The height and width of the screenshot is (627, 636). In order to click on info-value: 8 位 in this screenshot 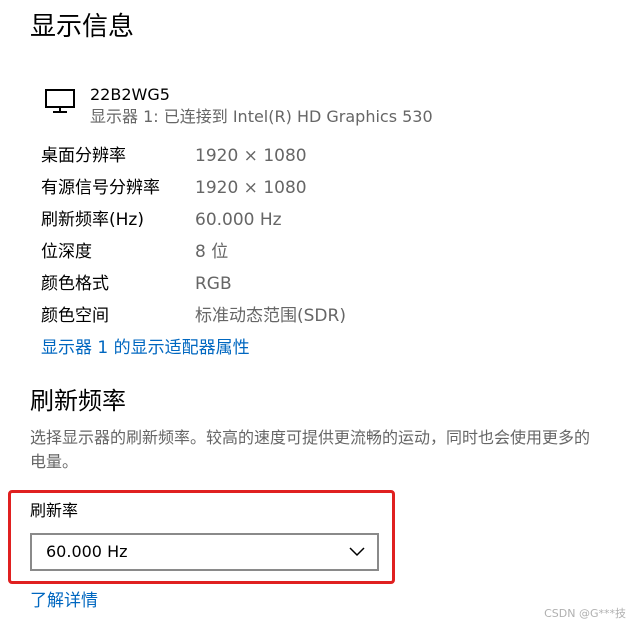, I will do `click(212, 252)`.